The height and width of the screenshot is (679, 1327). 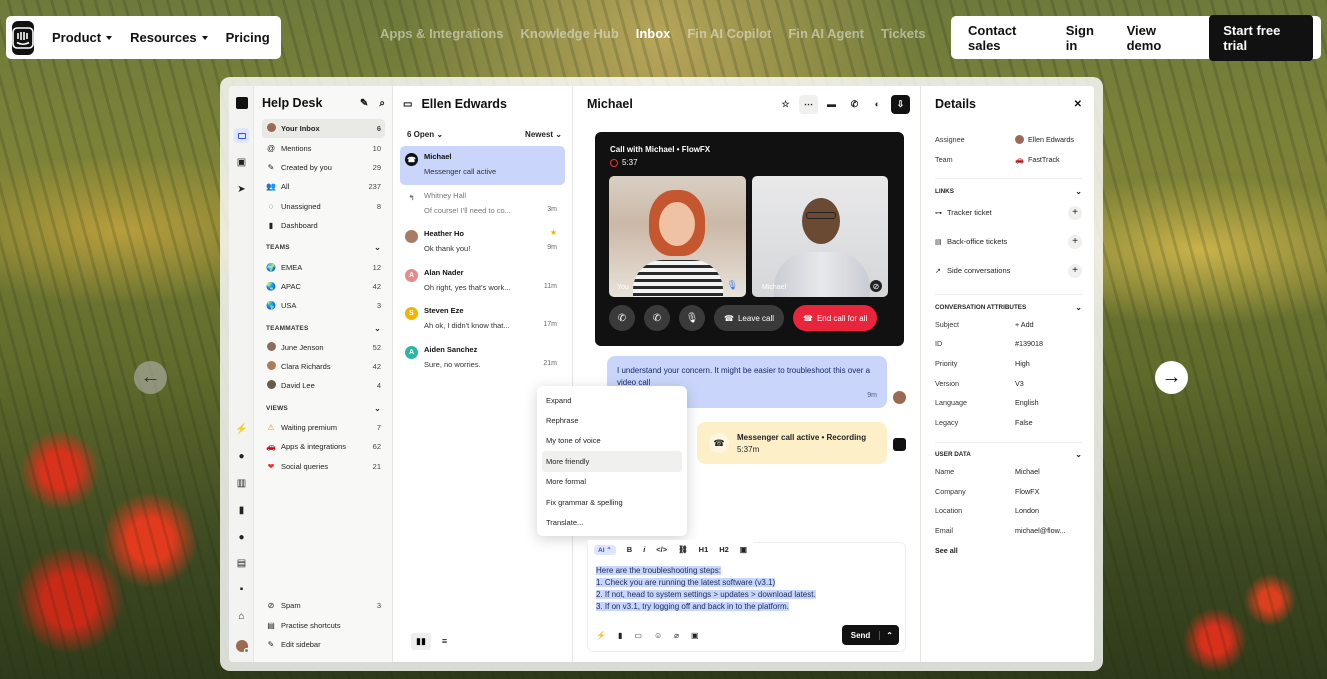 I want to click on sidebar-item-clara-richards: Clara Richards 42, so click(x=323, y=366).